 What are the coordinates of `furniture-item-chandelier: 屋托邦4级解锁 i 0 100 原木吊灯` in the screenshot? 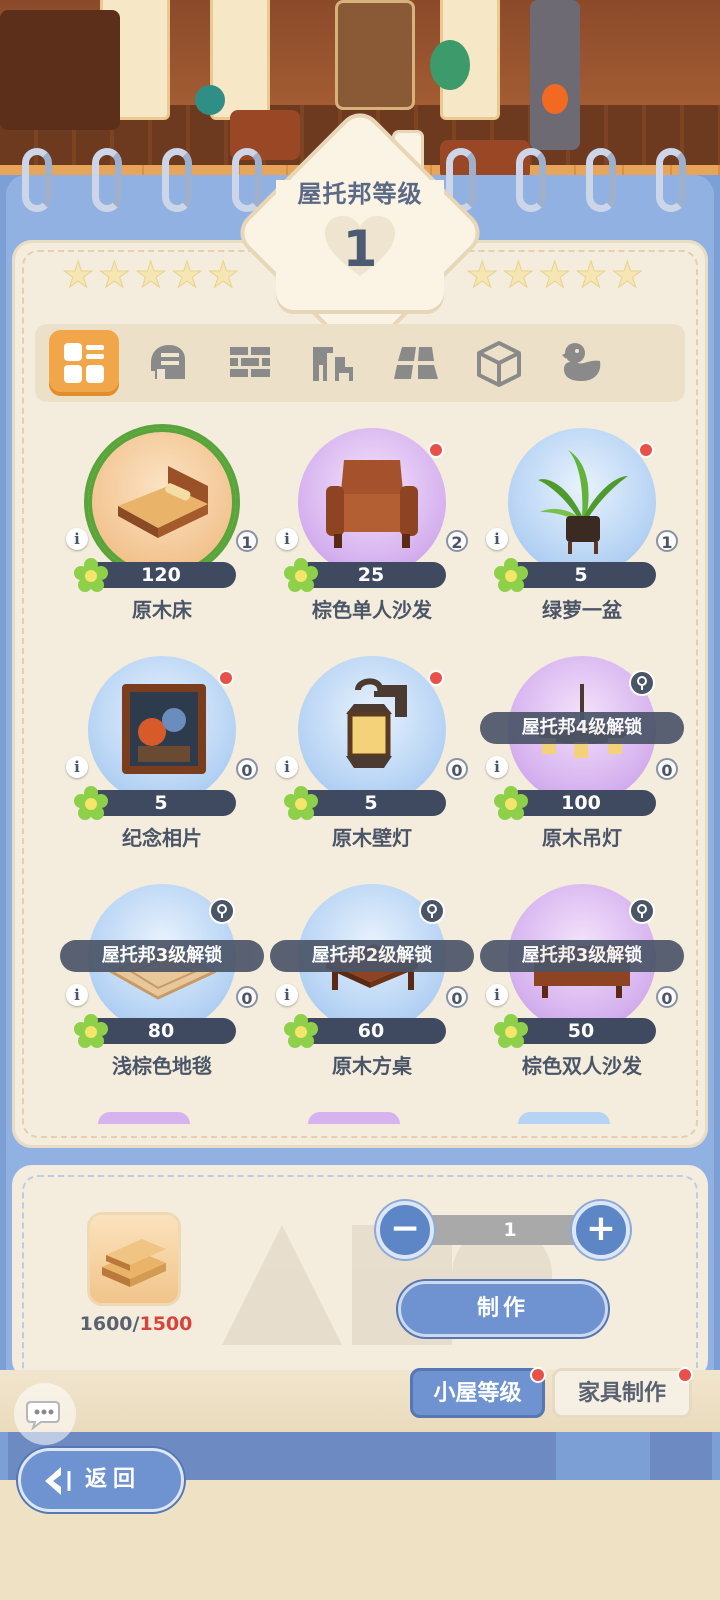 It's located at (582, 761).